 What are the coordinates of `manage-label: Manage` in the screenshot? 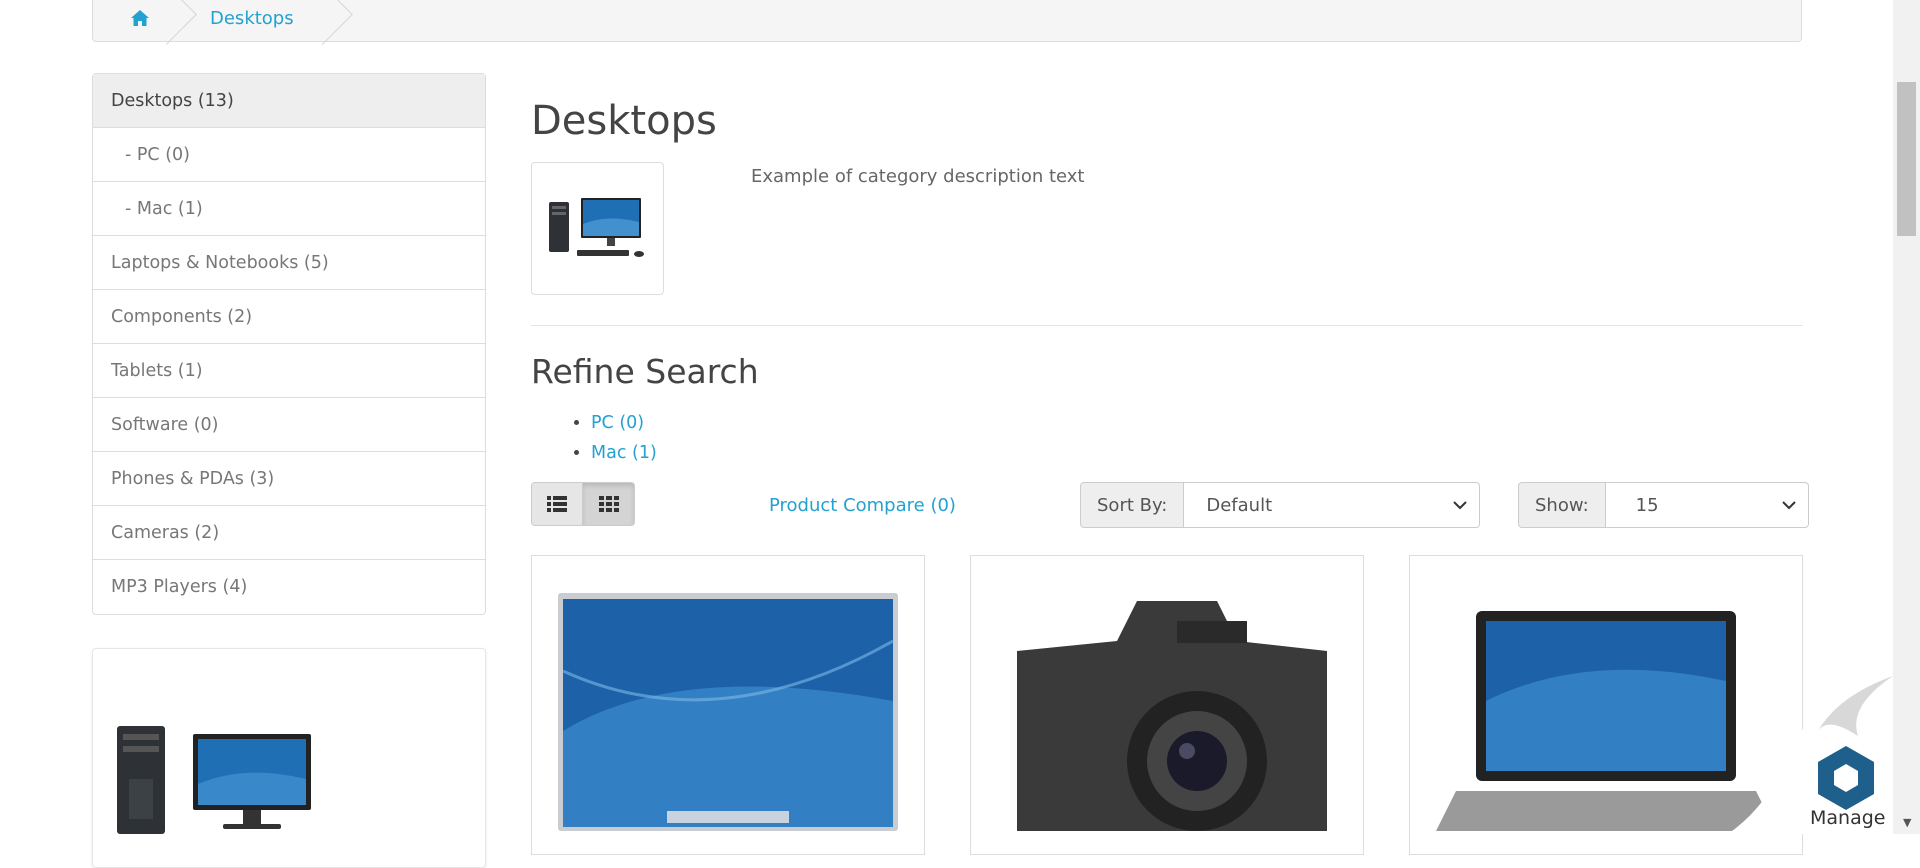 It's located at (1848, 818).